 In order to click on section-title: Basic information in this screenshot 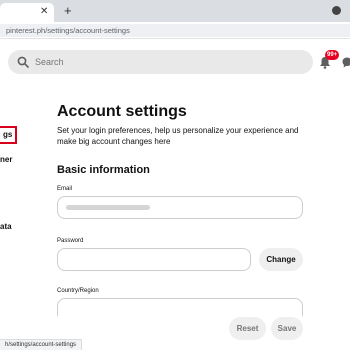, I will do `click(103, 170)`.